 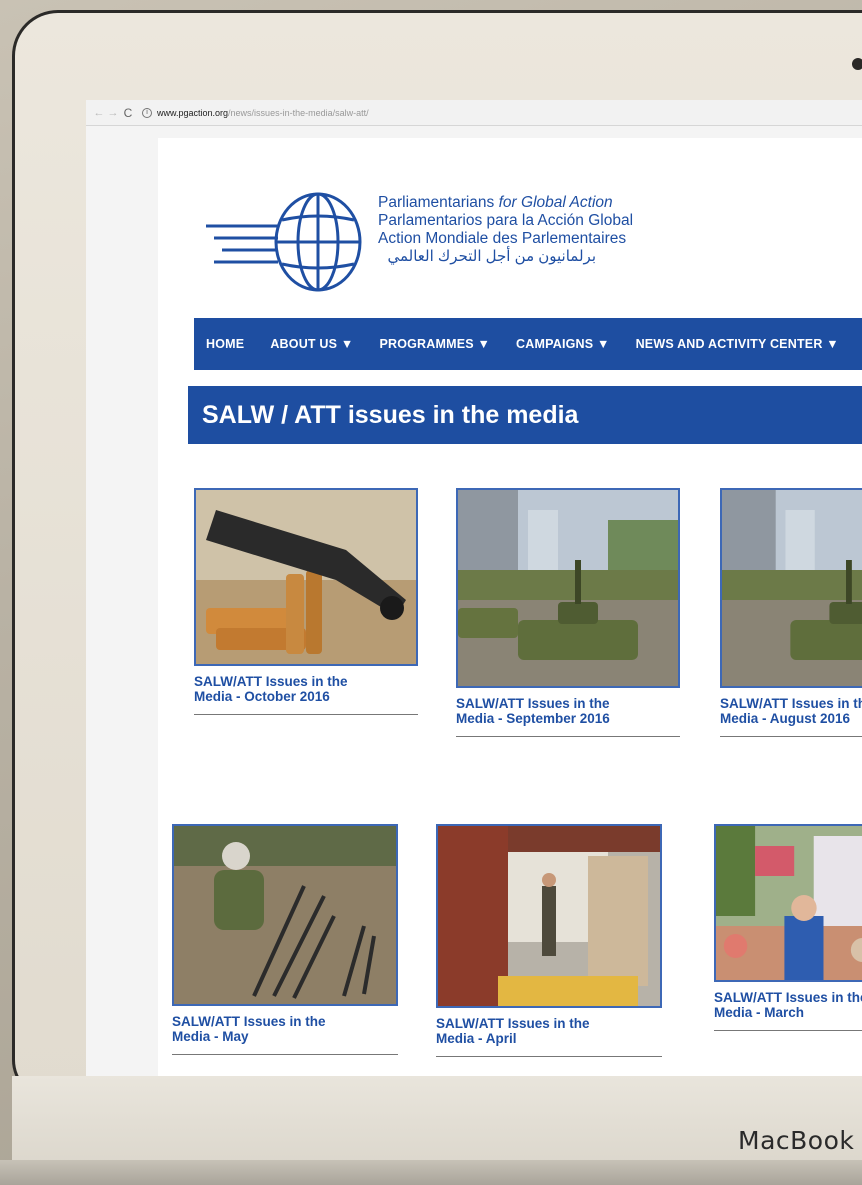 I want to click on url-path: /news/issues-in-the-media/salw-att/, so click(x=298, y=112).